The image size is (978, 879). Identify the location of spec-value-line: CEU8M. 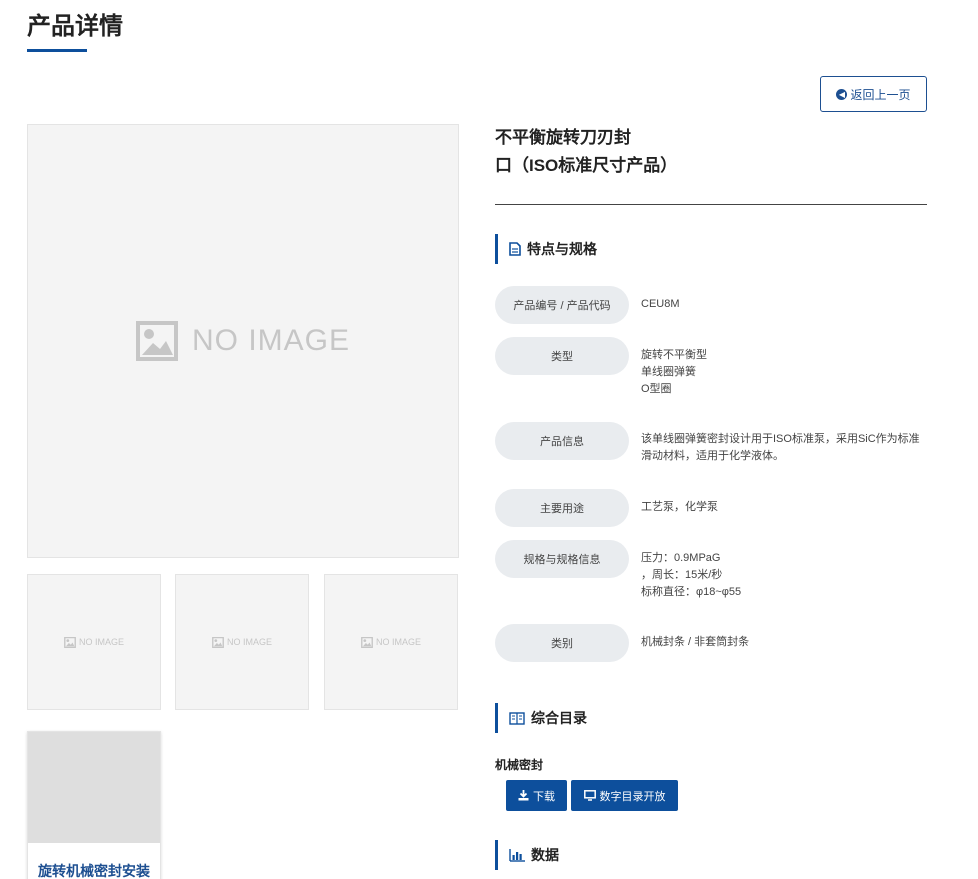
(660, 304).